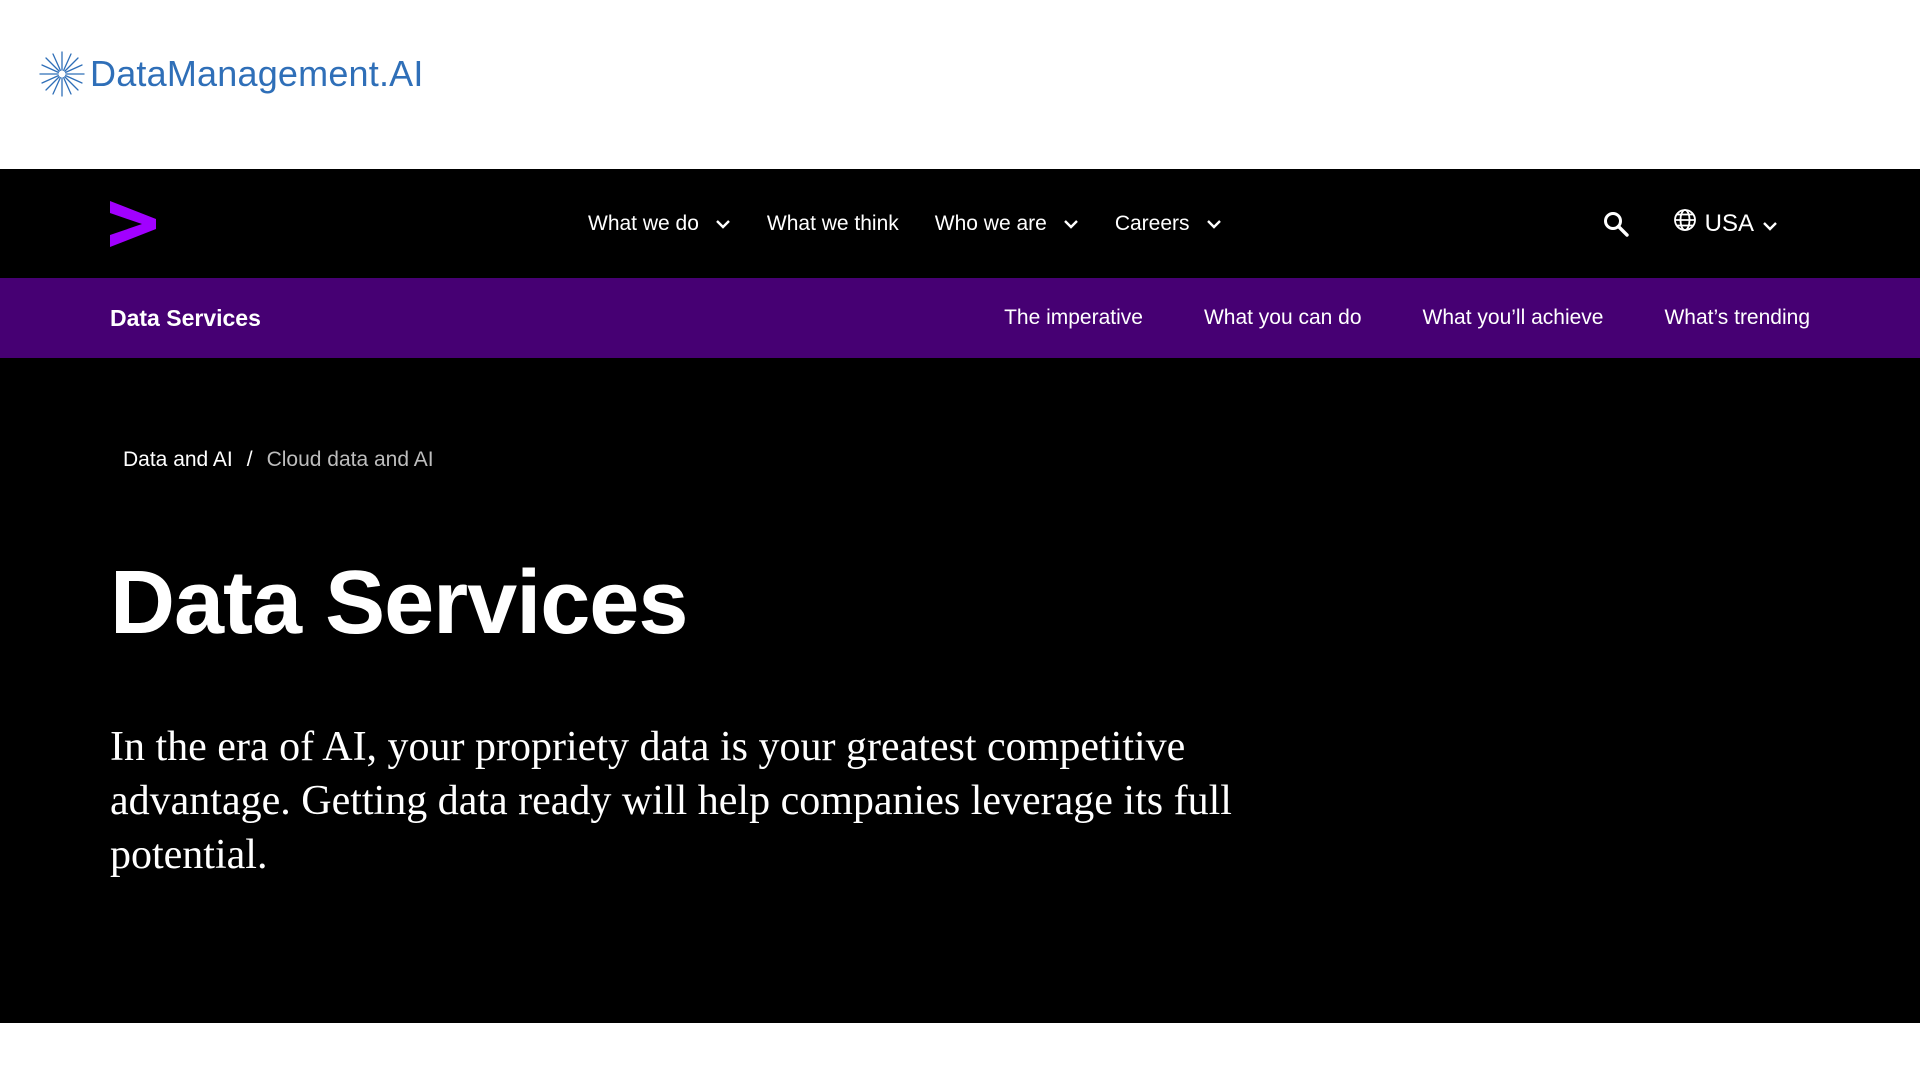 The width and height of the screenshot is (1920, 1080). Describe the element at coordinates (1283, 318) in the screenshot. I see `sub-nav-link-what-you-can-do: What you can do` at that location.